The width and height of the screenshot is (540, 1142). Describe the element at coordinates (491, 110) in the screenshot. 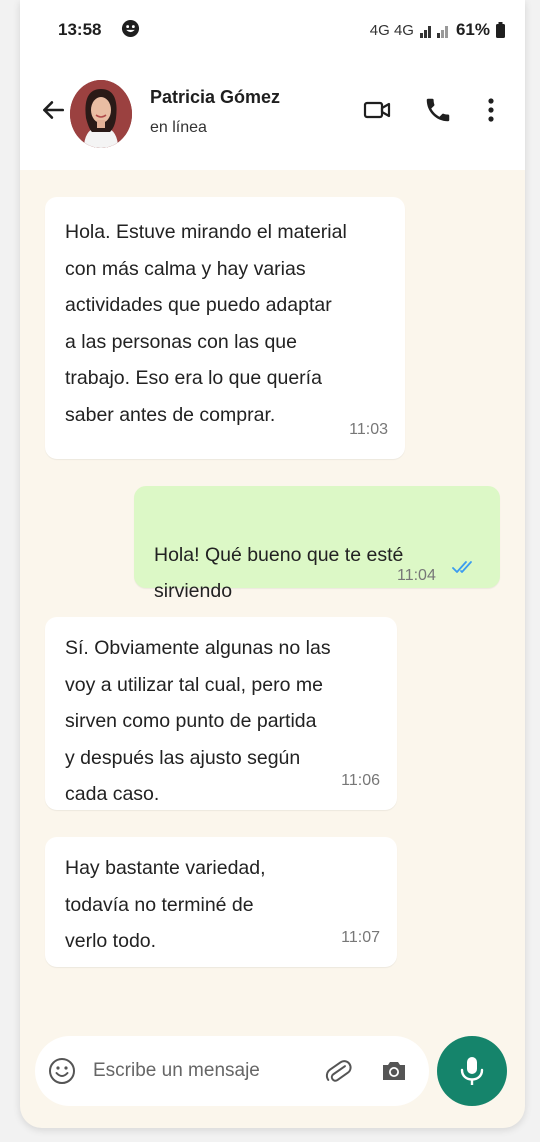

I see `more-options-icon` at that location.